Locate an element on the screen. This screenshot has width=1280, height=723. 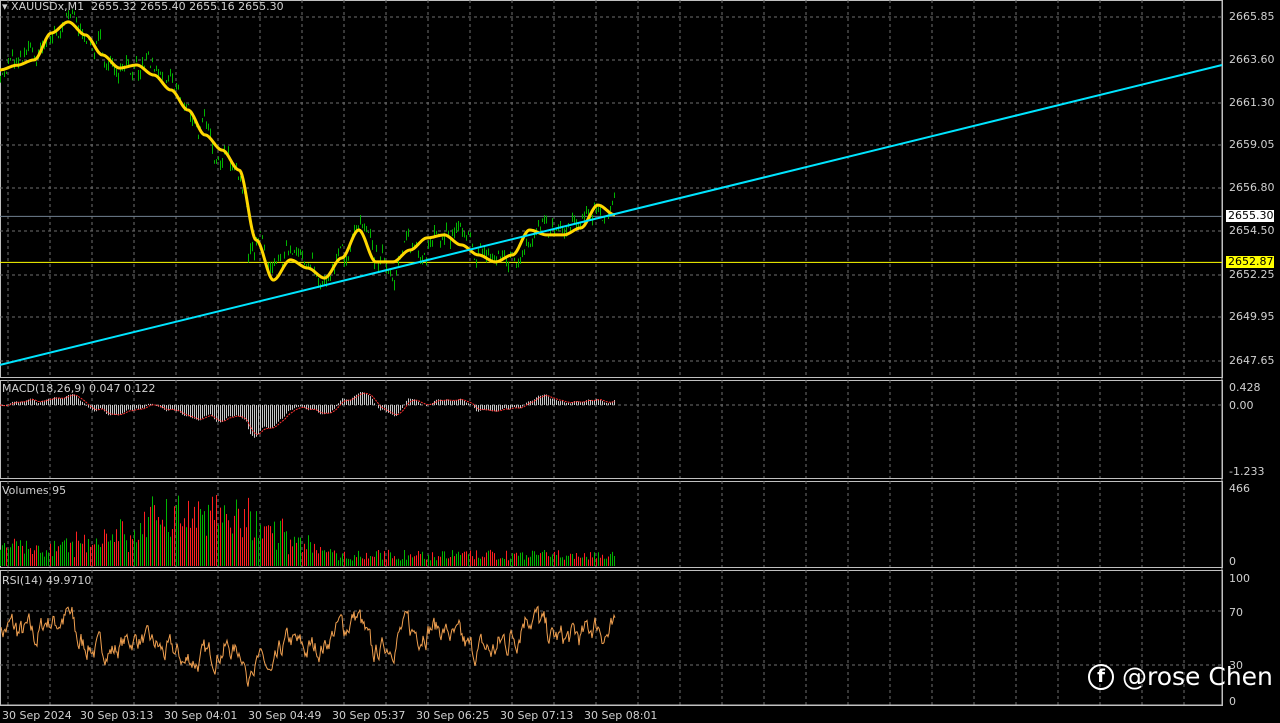
price-axis-label: 2647.65 is located at coordinates (1252, 360).